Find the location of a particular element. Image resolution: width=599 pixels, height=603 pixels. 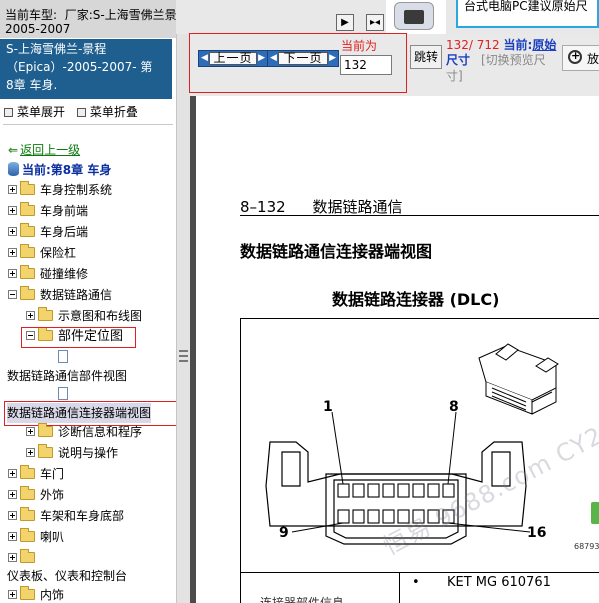

tree-item-label: 内饰 is located at coordinates (52, 595).